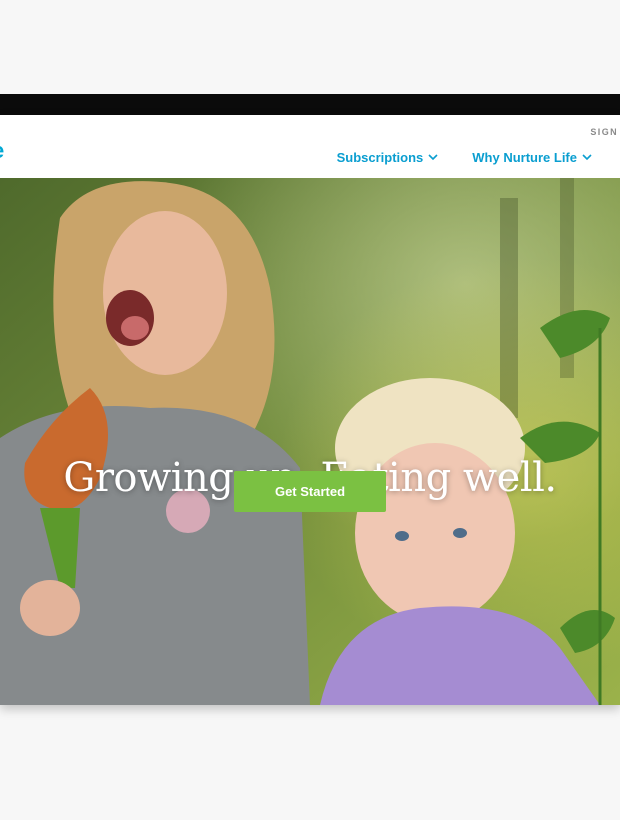 This screenshot has width=620, height=820. What do you see at coordinates (310, 104) in the screenshot?
I see `device-bezel` at bounding box center [310, 104].